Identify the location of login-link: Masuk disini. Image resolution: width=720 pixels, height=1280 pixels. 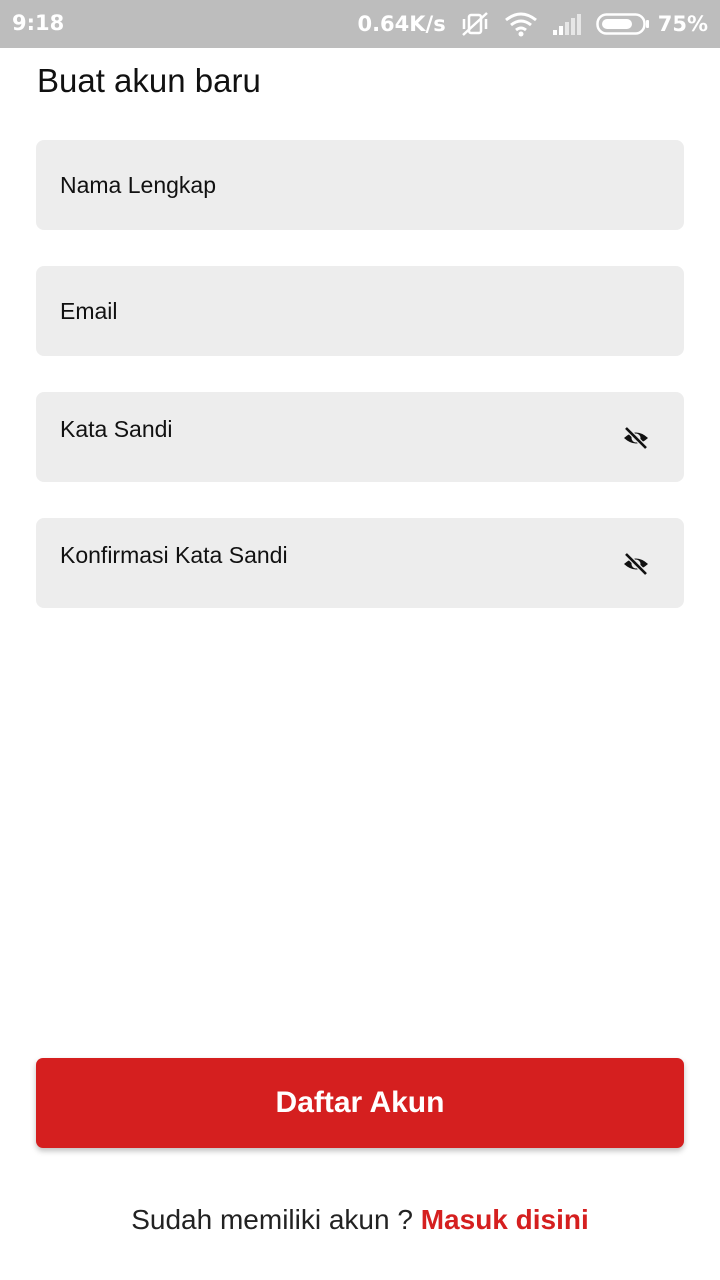
(505, 1219).